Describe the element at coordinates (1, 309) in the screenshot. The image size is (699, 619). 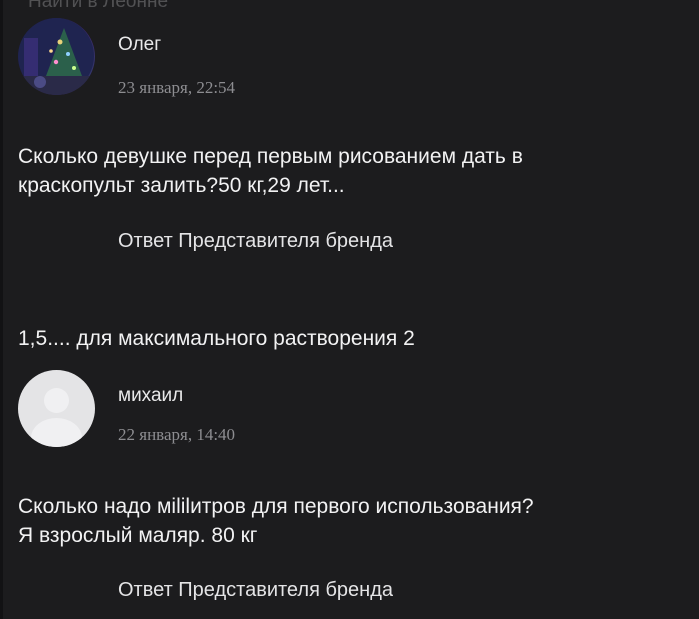
I see `left-edge` at that location.